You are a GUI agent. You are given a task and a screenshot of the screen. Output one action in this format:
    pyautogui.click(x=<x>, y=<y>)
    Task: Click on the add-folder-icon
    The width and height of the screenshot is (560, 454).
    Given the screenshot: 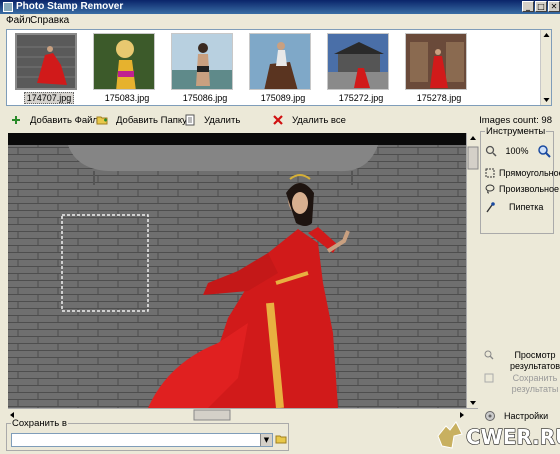 What is the action you would take?
    pyautogui.click(x=102, y=120)
    